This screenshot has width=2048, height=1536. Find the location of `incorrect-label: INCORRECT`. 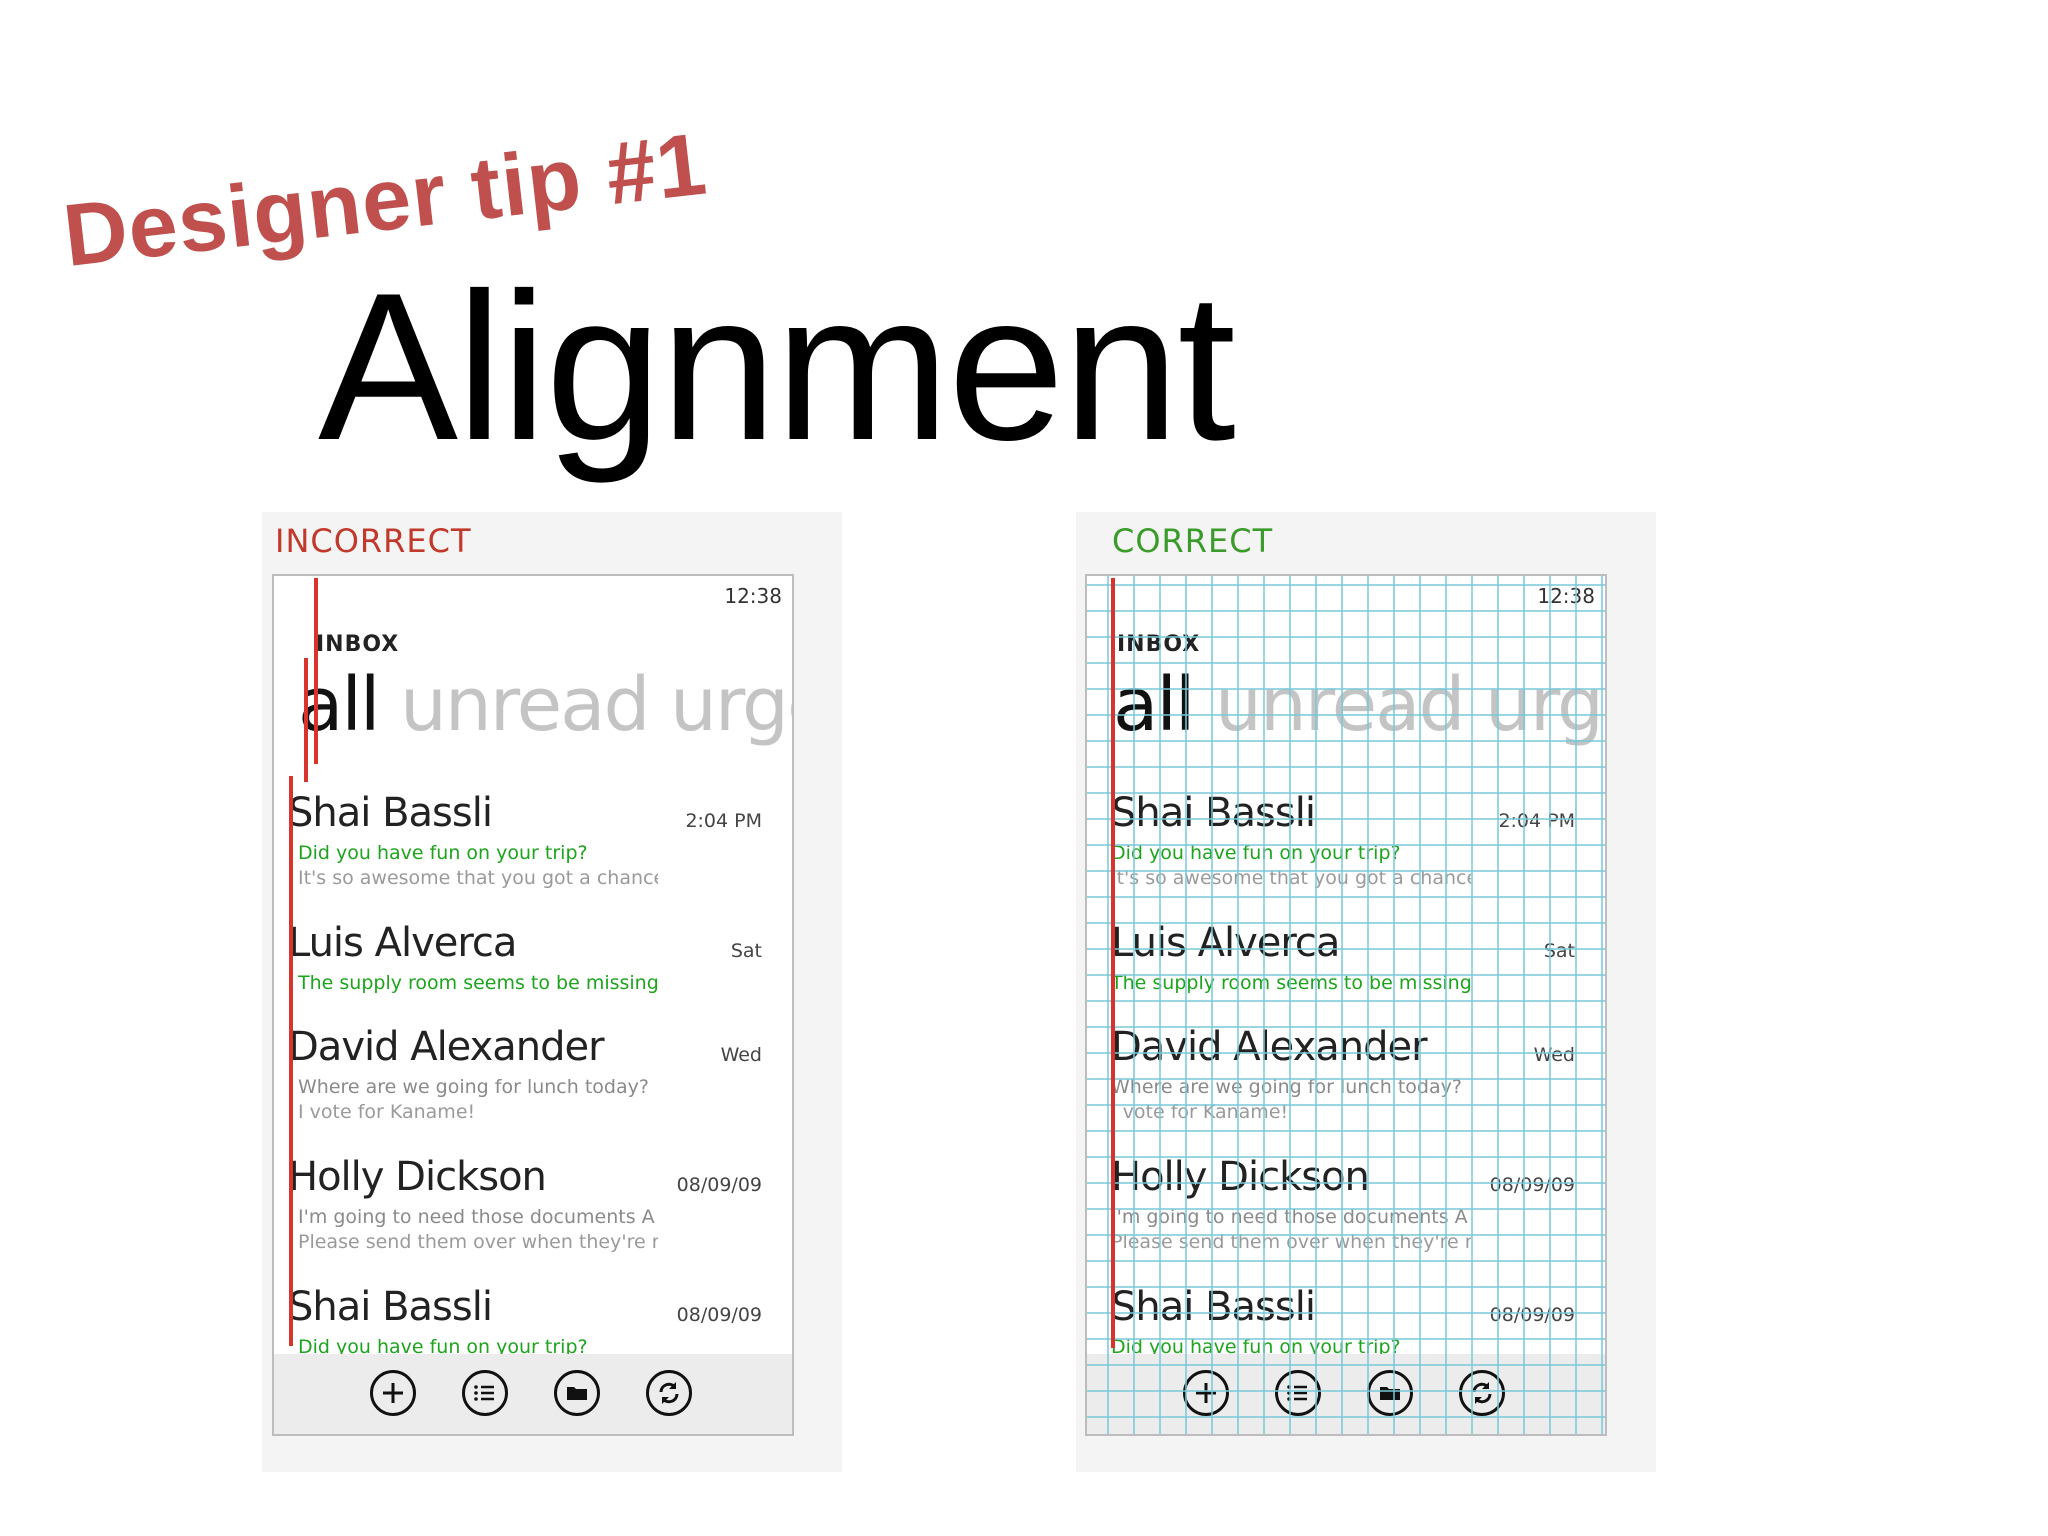

incorrect-label: INCORRECT is located at coordinates (373, 541).